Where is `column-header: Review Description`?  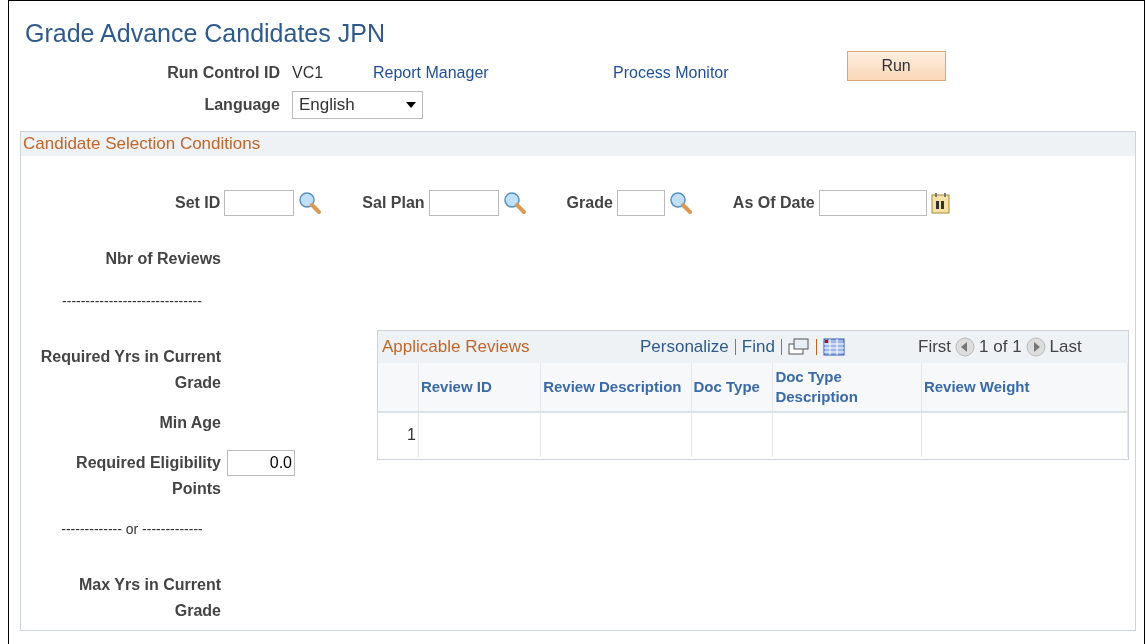
column-header: Review Description is located at coordinates (616, 387).